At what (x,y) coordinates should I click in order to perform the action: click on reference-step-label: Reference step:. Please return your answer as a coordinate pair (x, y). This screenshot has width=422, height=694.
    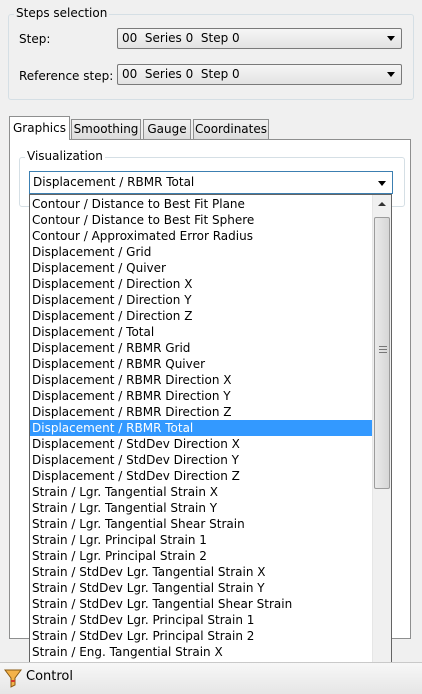
    Looking at the image, I should click on (66, 76).